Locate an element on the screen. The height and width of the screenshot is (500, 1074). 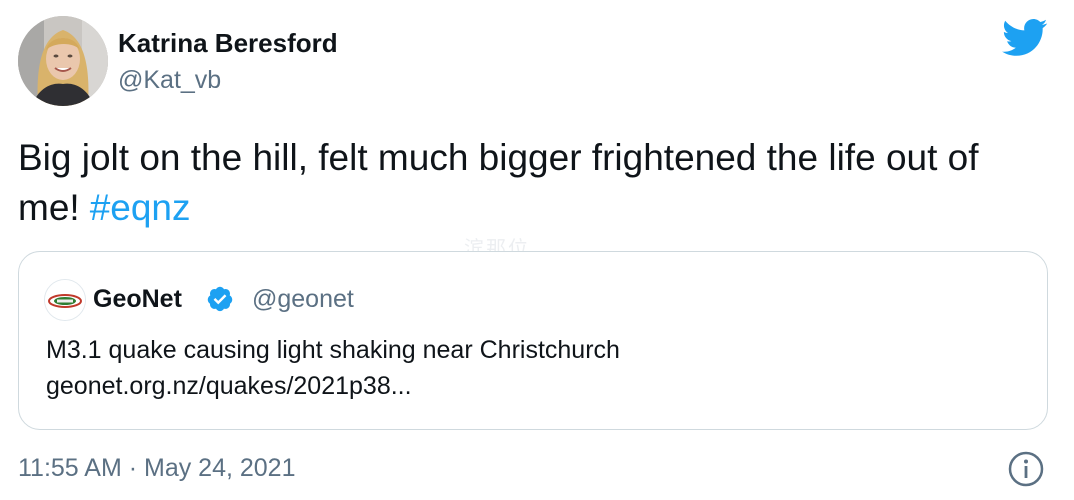
author-avatar is located at coordinates (63, 61).